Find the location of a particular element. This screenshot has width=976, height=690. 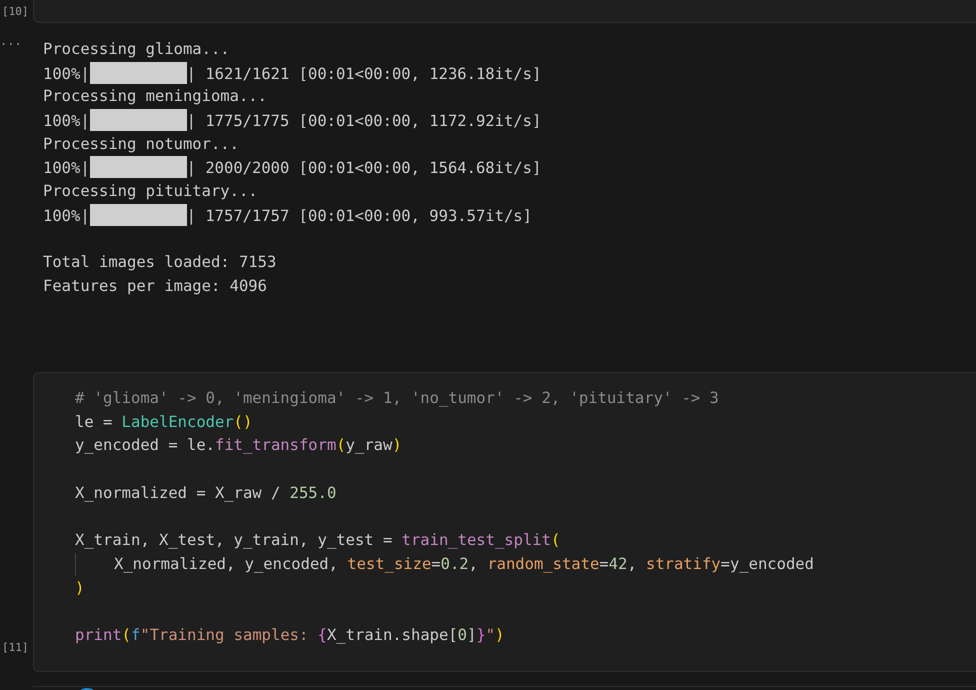

code-text: =y_encoded is located at coordinates (767, 563).